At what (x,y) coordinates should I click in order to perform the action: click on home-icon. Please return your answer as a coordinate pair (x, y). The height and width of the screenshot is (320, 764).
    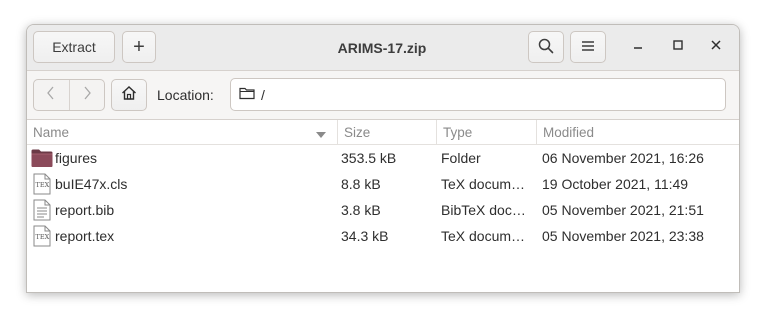
    Looking at the image, I should click on (129, 95).